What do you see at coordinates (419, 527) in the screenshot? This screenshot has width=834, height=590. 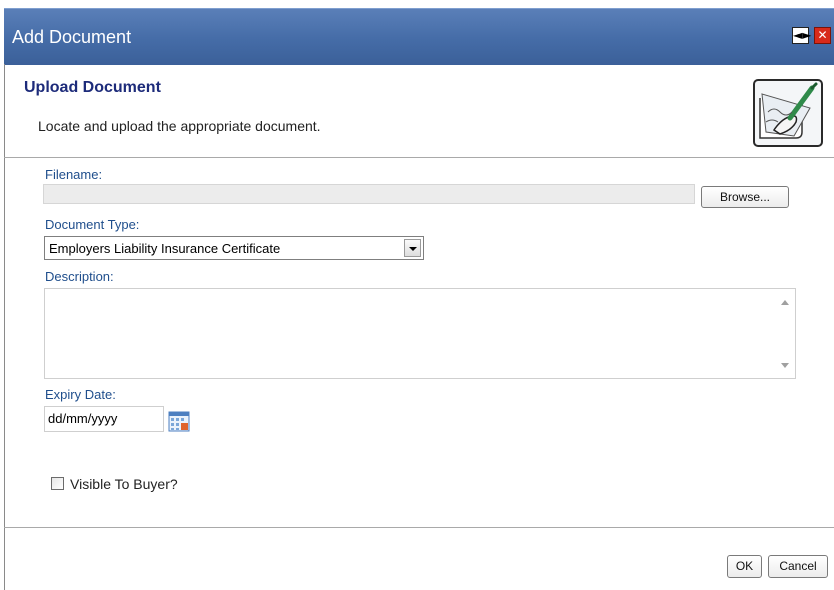 I see `footer-divider` at bounding box center [419, 527].